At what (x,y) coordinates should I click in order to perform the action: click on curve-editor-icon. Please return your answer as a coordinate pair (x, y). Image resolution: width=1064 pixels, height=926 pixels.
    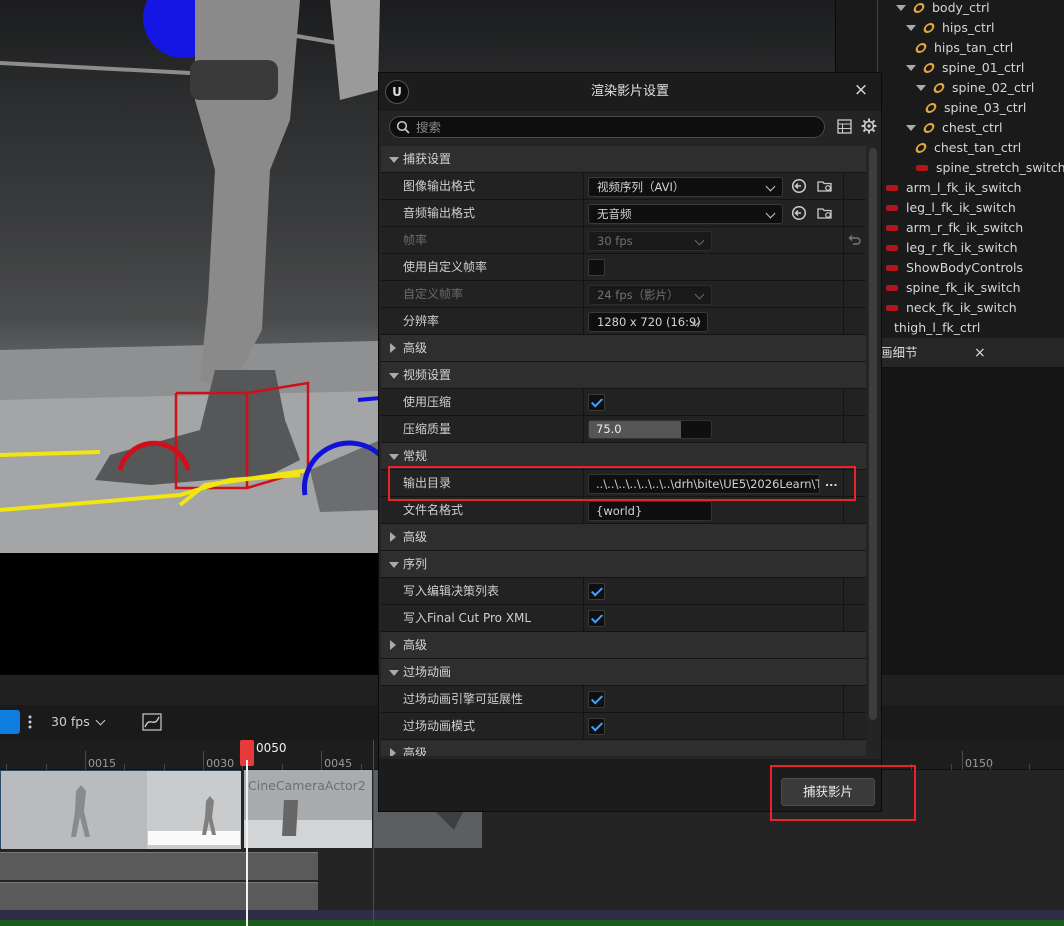
    Looking at the image, I should click on (152, 722).